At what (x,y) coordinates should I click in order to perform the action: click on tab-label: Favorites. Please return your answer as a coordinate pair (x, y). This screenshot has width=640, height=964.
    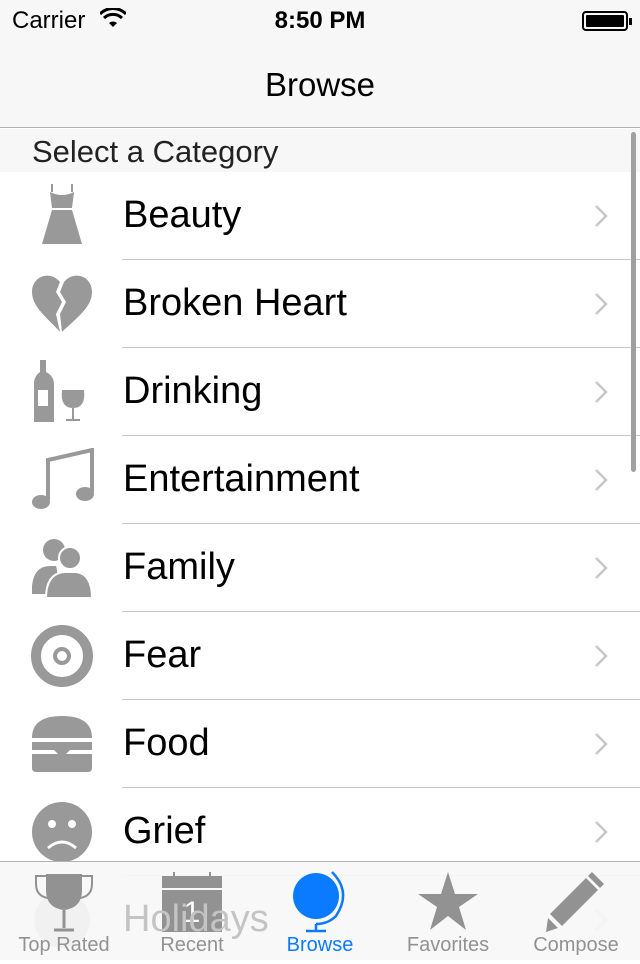
    Looking at the image, I should click on (448, 945).